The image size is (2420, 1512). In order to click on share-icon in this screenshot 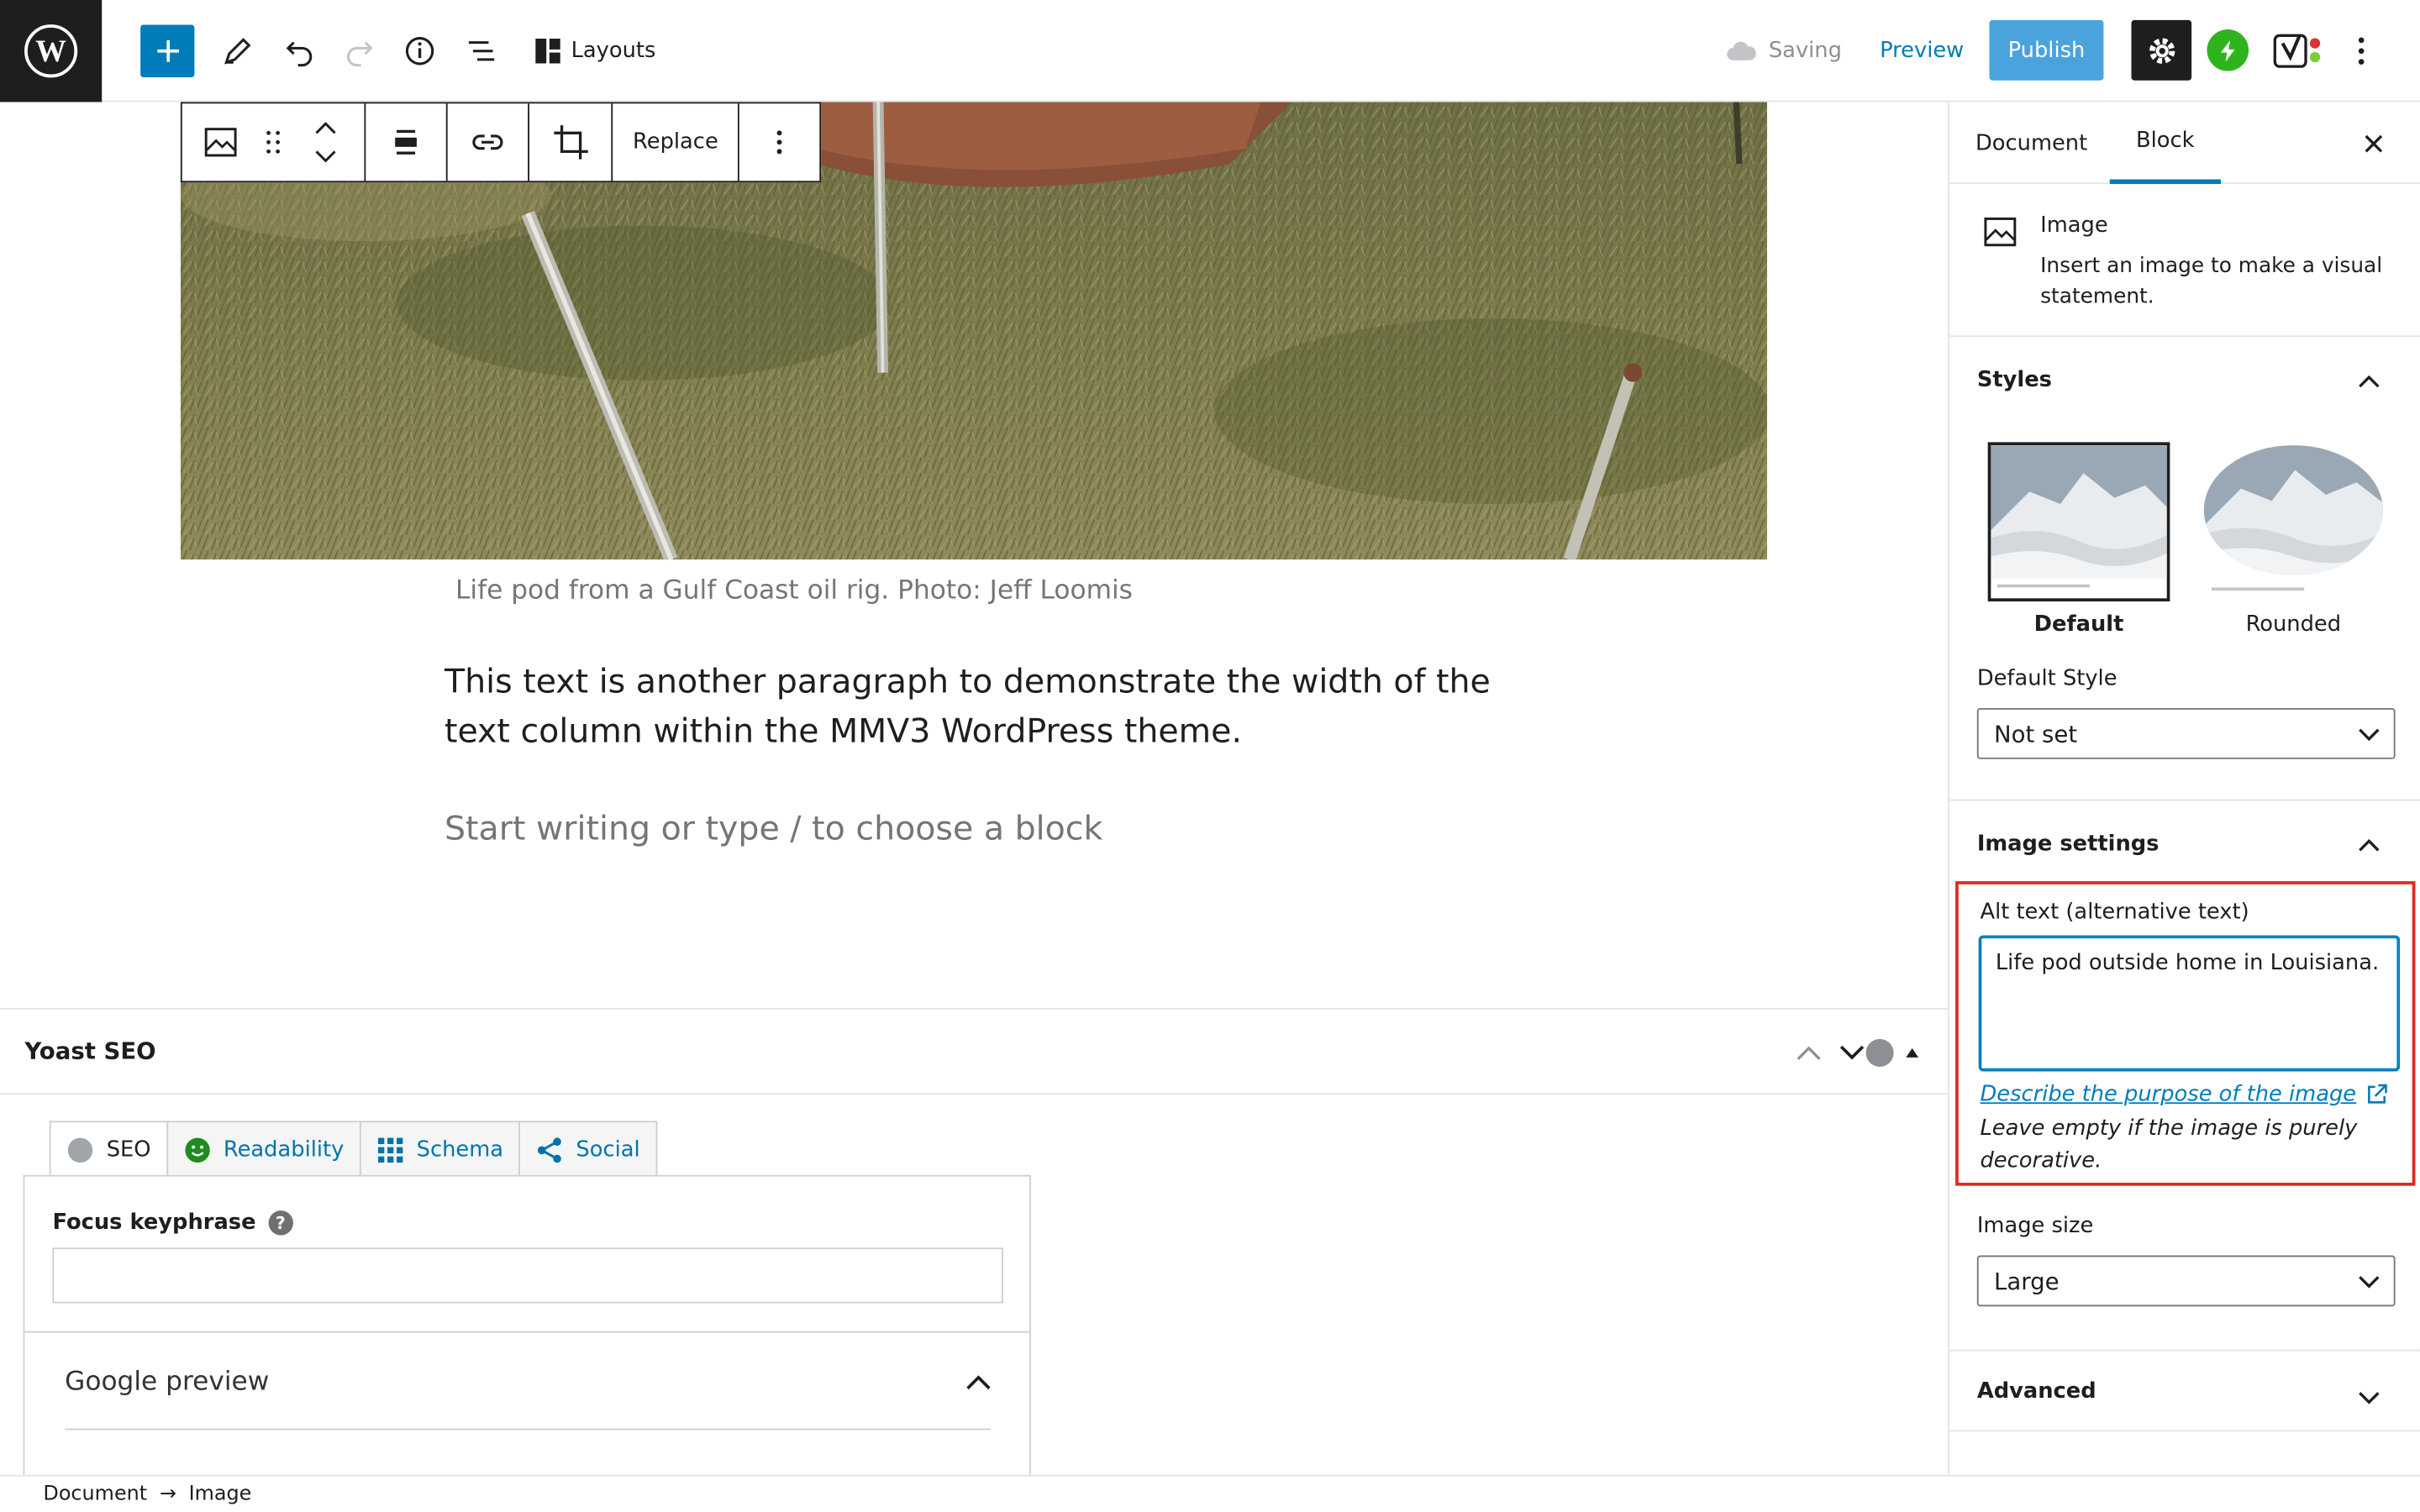, I will do `click(550, 1150)`.